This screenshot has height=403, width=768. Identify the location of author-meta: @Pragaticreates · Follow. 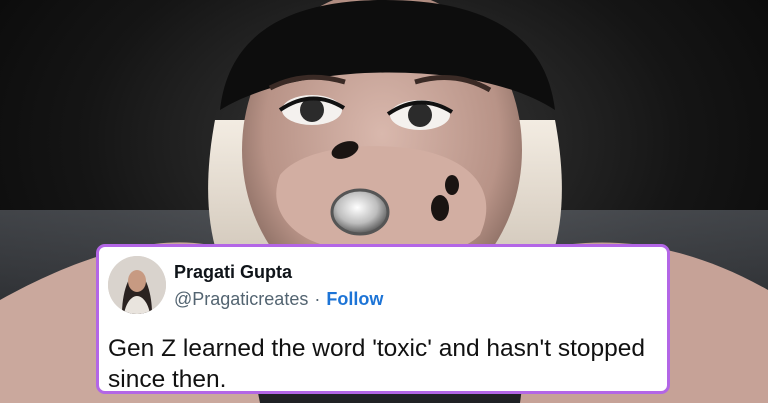
(278, 299).